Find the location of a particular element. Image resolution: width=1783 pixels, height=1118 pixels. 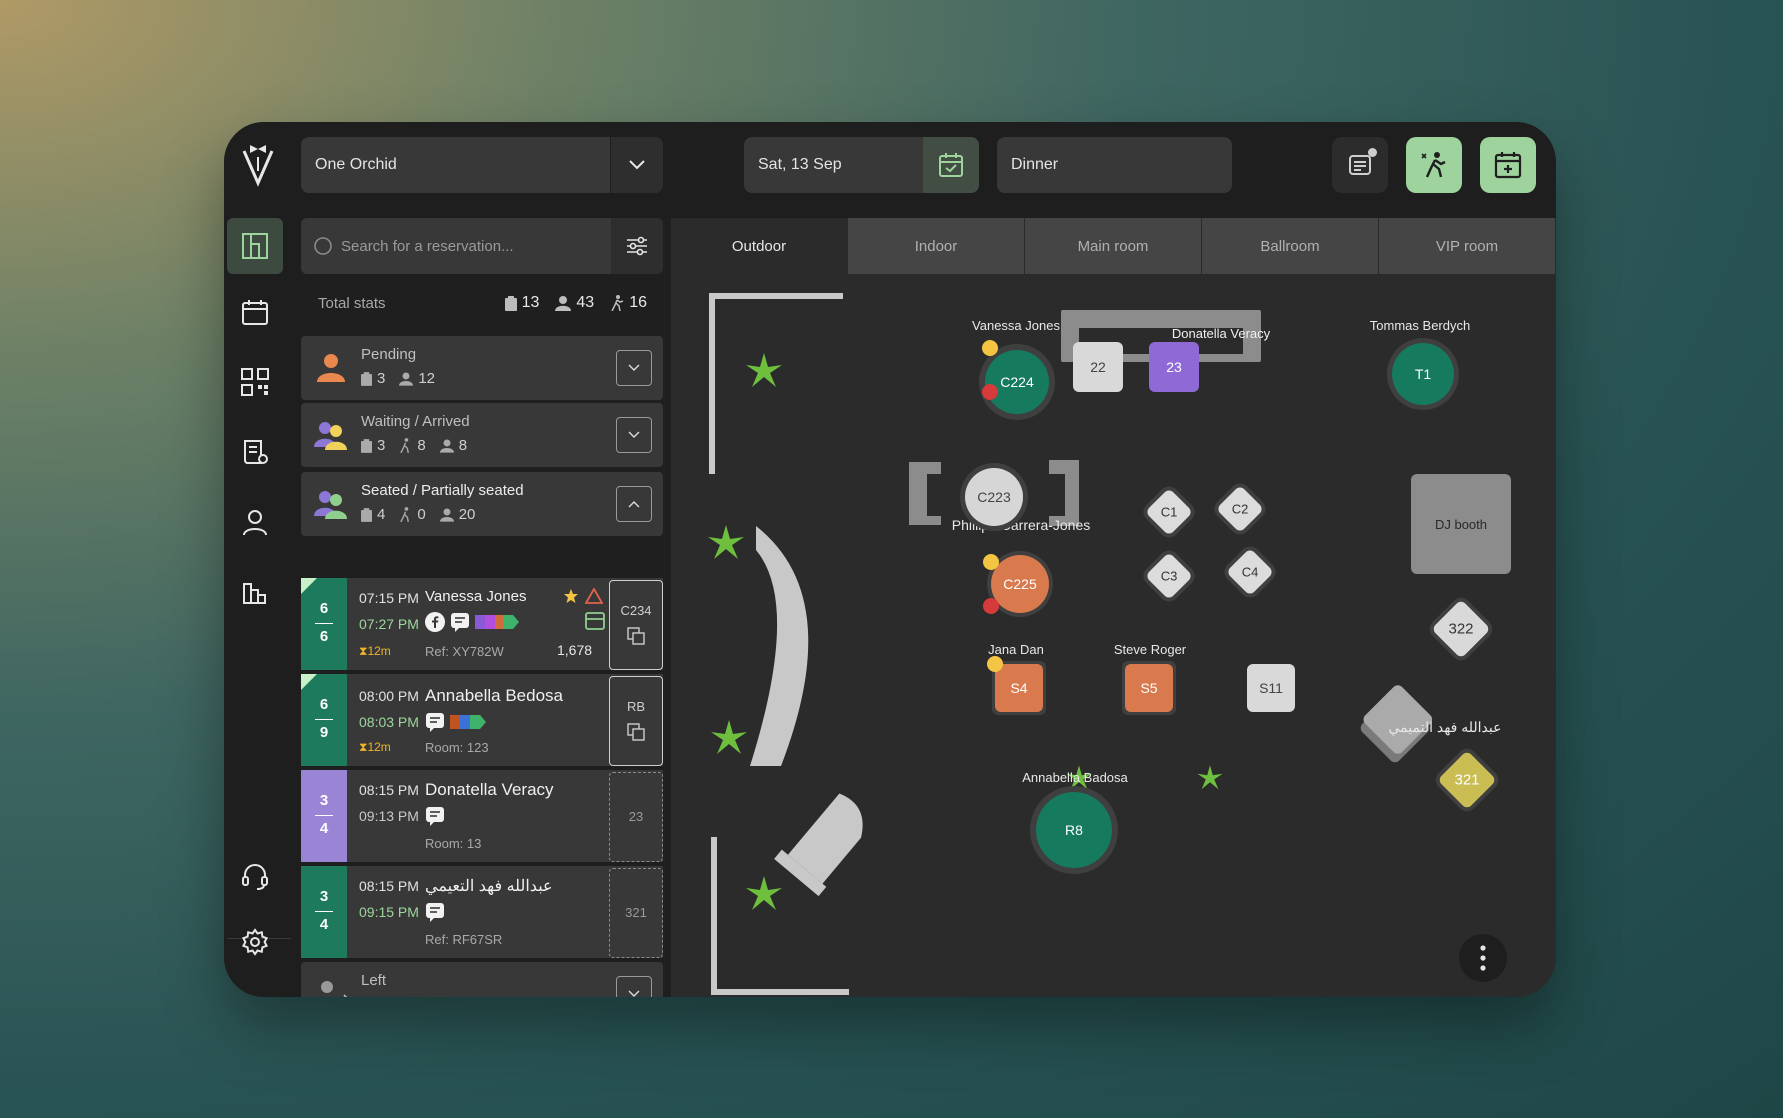

venue-name: One Orchid is located at coordinates (356, 164).